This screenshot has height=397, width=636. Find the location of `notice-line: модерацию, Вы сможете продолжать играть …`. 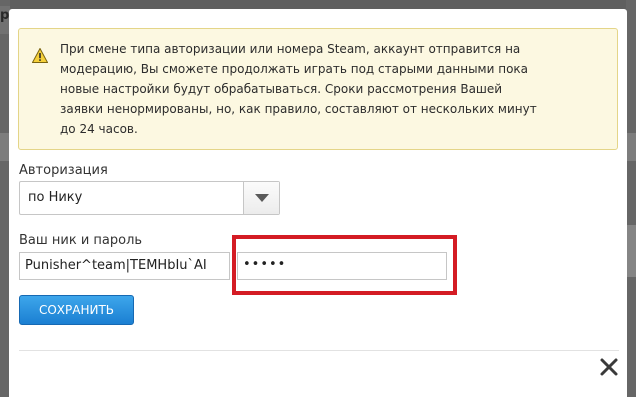

notice-line: модерацию, Вы сможете продолжать играть … is located at coordinates (294, 69).